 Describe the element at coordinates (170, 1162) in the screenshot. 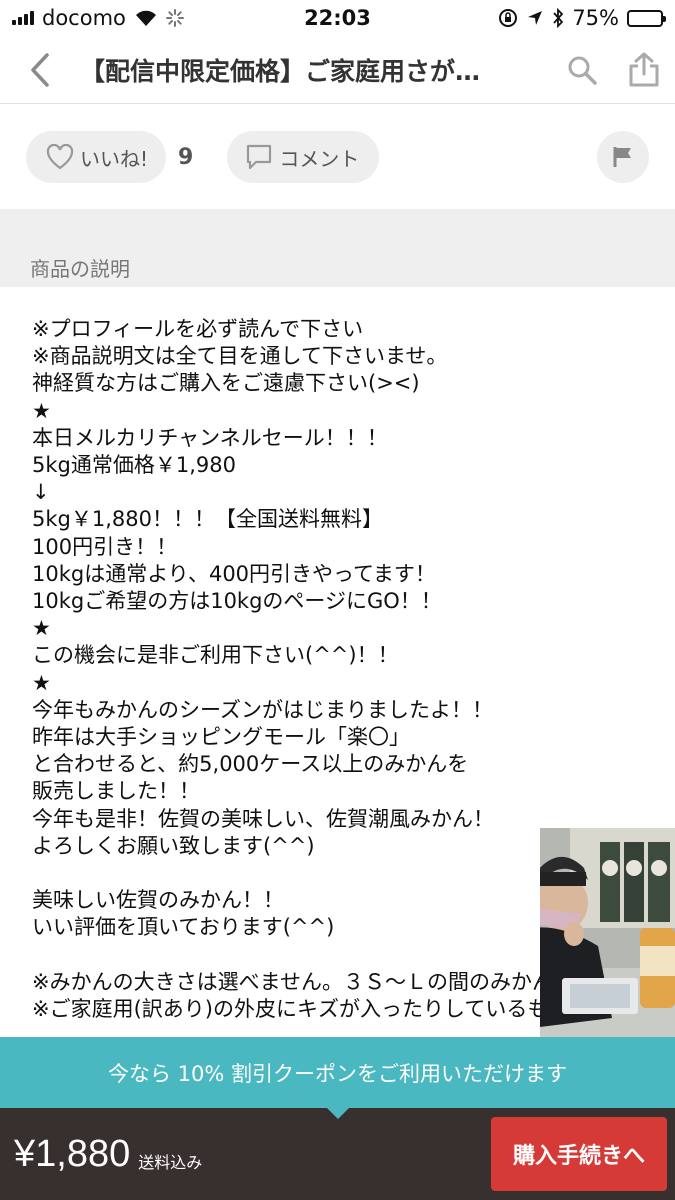

I see `shipping-note: 送料込み` at that location.